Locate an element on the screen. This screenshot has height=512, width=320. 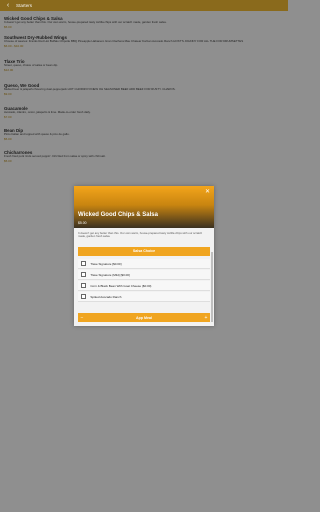
dialog-scrollbar is located at coordinates (212, 287).